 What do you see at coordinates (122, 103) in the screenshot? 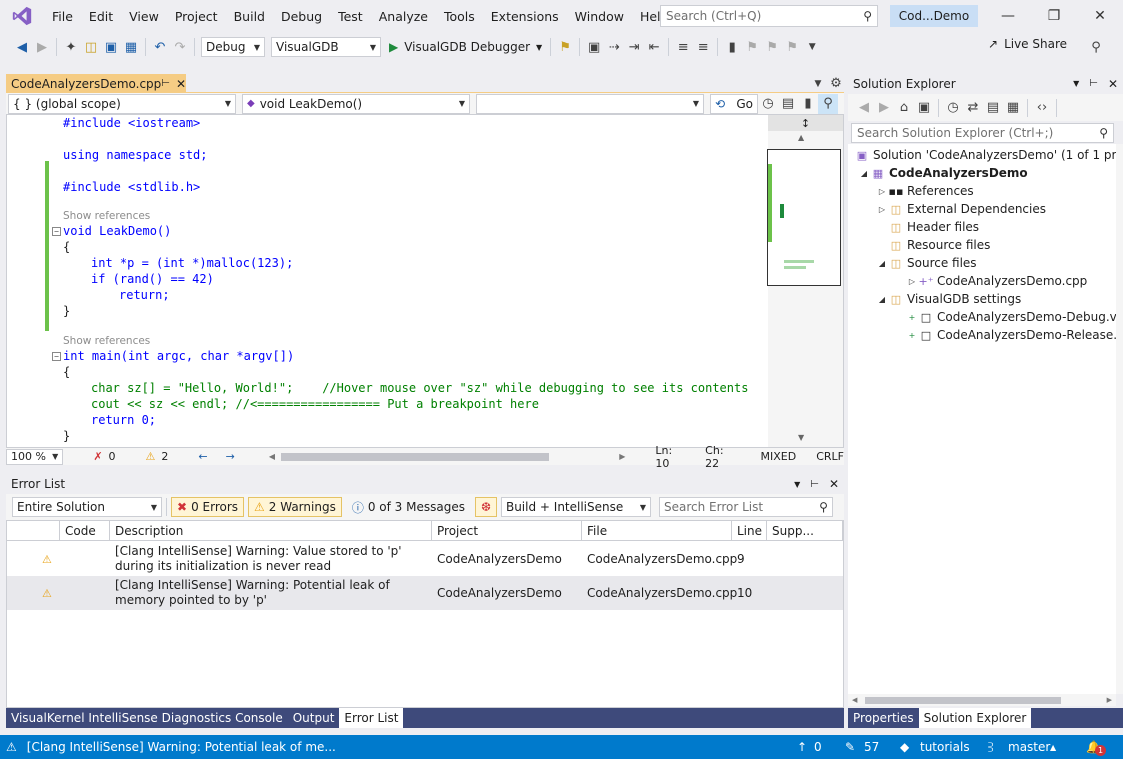
I see `scope-select: { } (global scope) ▼` at bounding box center [122, 103].